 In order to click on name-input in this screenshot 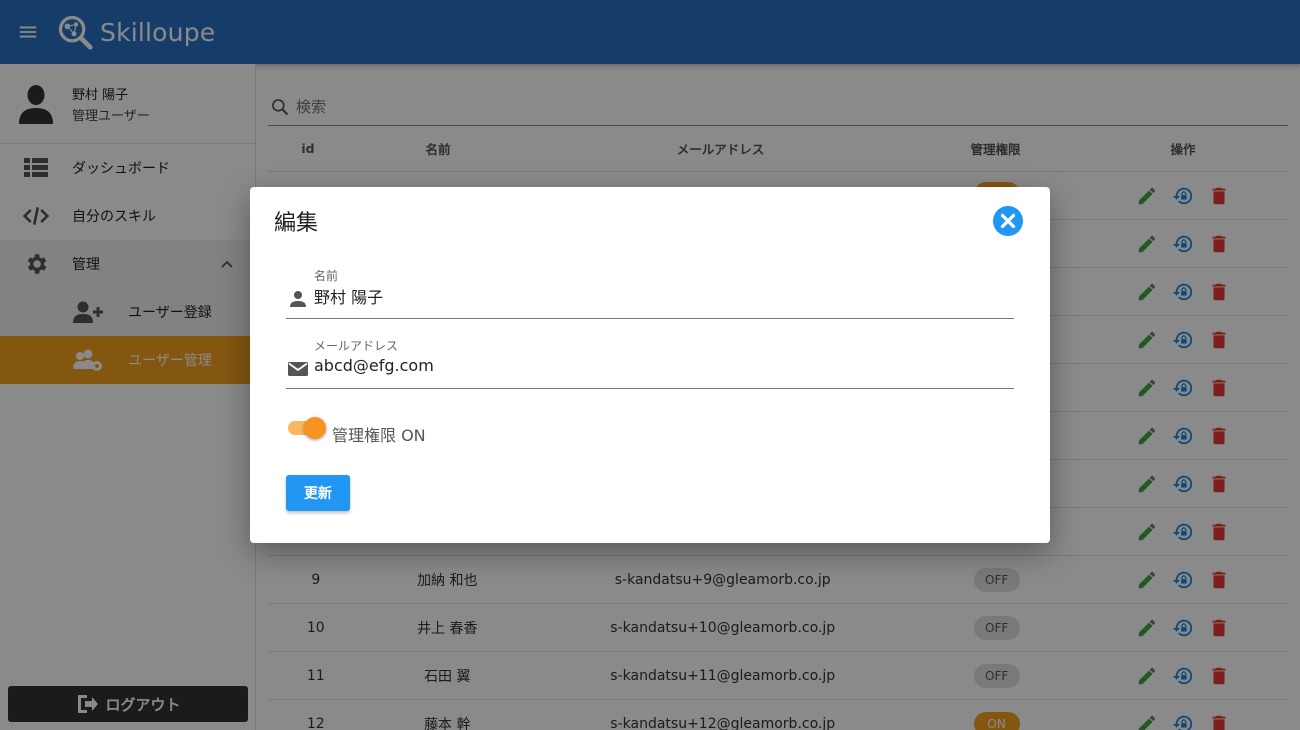, I will do `click(659, 295)`.